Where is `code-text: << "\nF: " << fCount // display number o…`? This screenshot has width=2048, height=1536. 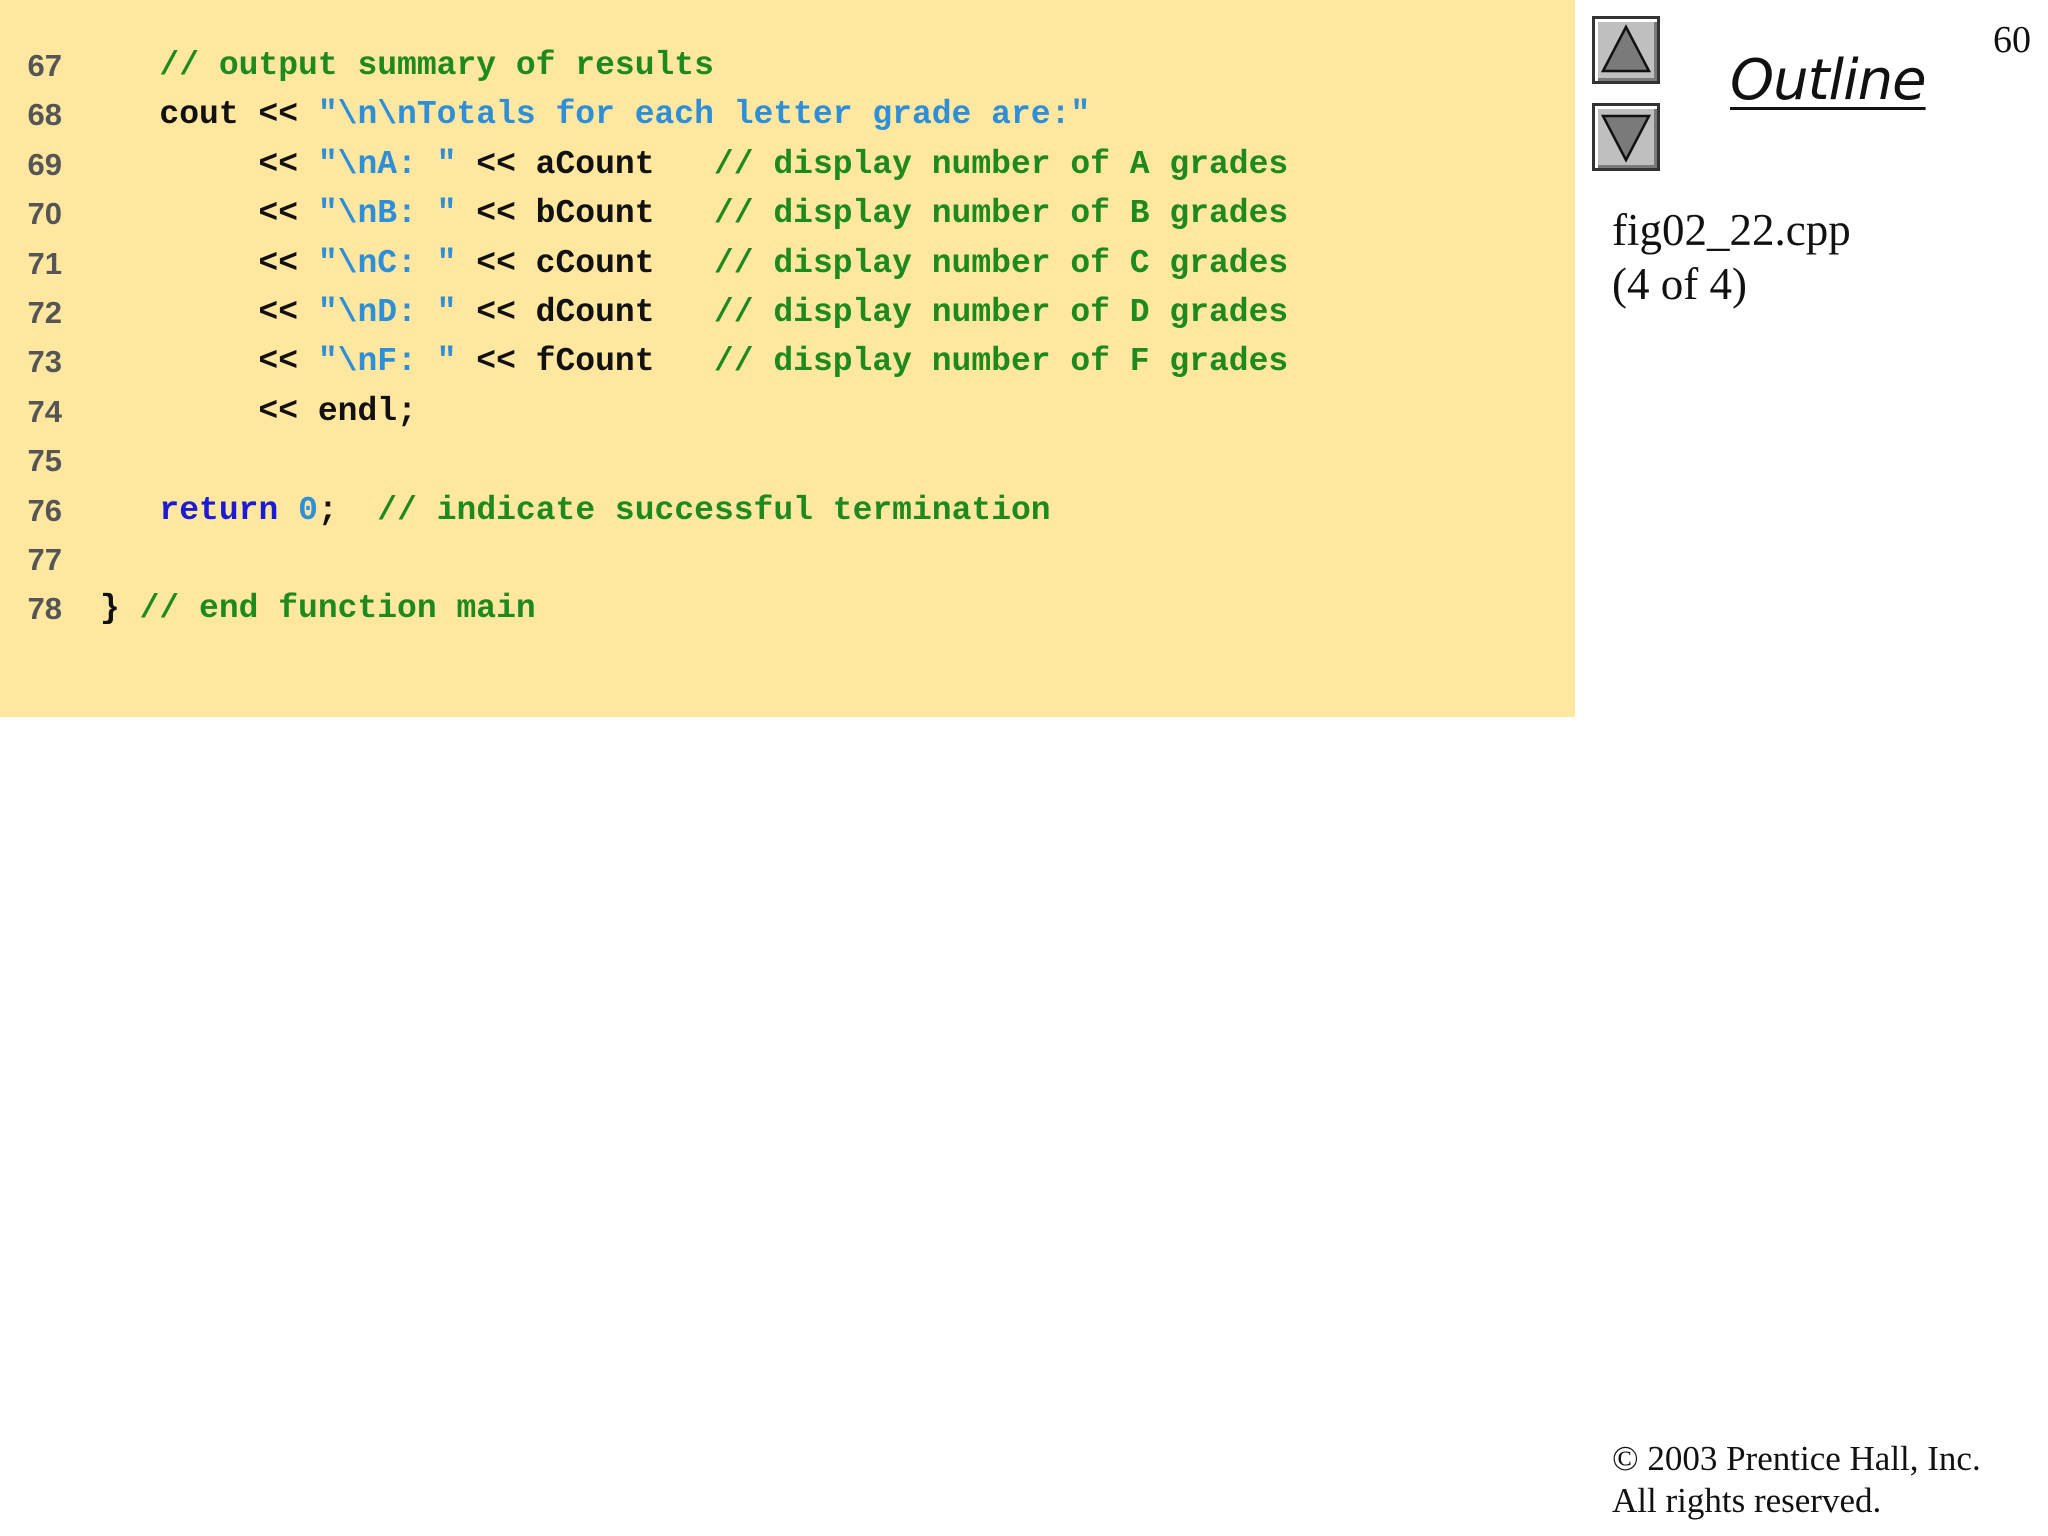
code-text: << "\nF: " << fCount // display number o… is located at coordinates (694, 361).